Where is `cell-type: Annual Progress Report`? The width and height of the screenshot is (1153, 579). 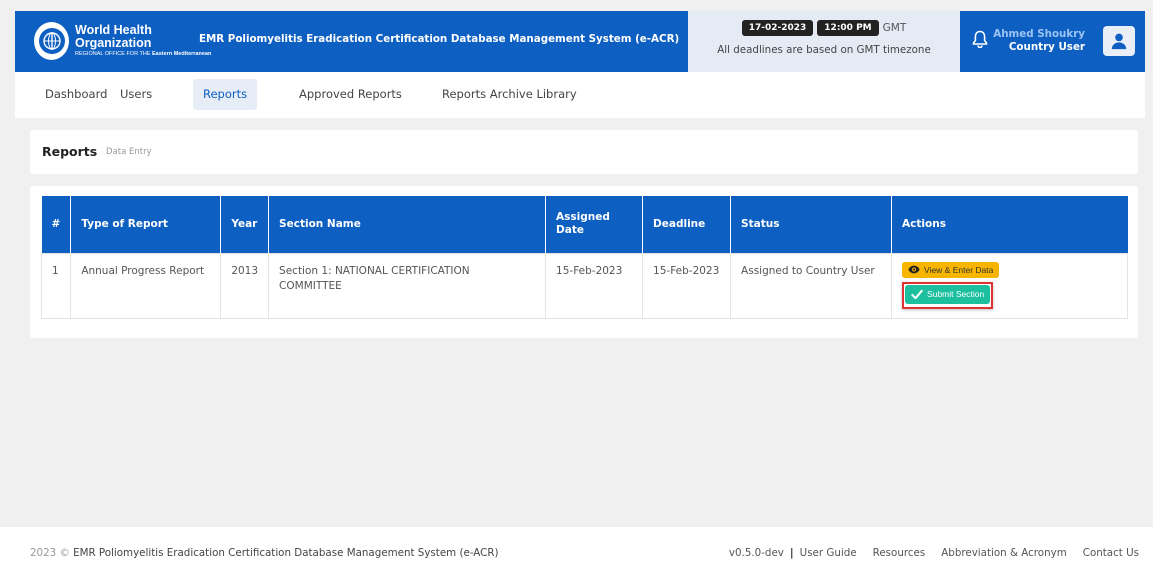
cell-type: Annual Progress Report is located at coordinates (146, 285).